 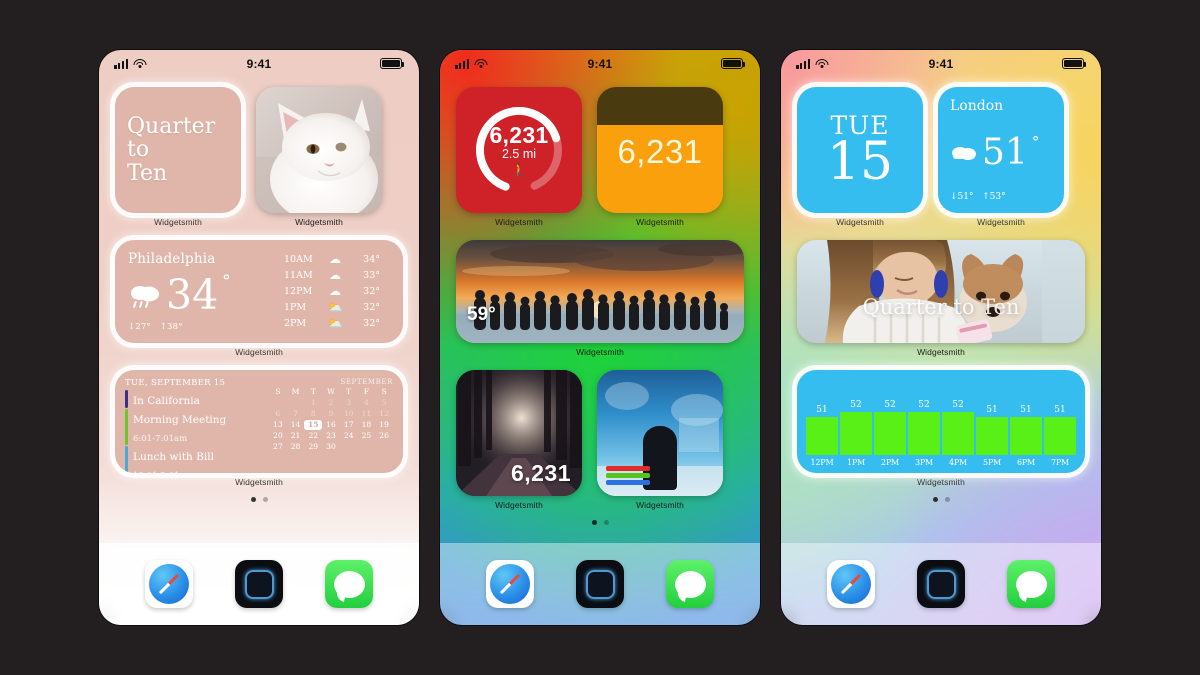 What do you see at coordinates (147, 173) in the screenshot?
I see `quarter-line-3: Ten` at bounding box center [147, 173].